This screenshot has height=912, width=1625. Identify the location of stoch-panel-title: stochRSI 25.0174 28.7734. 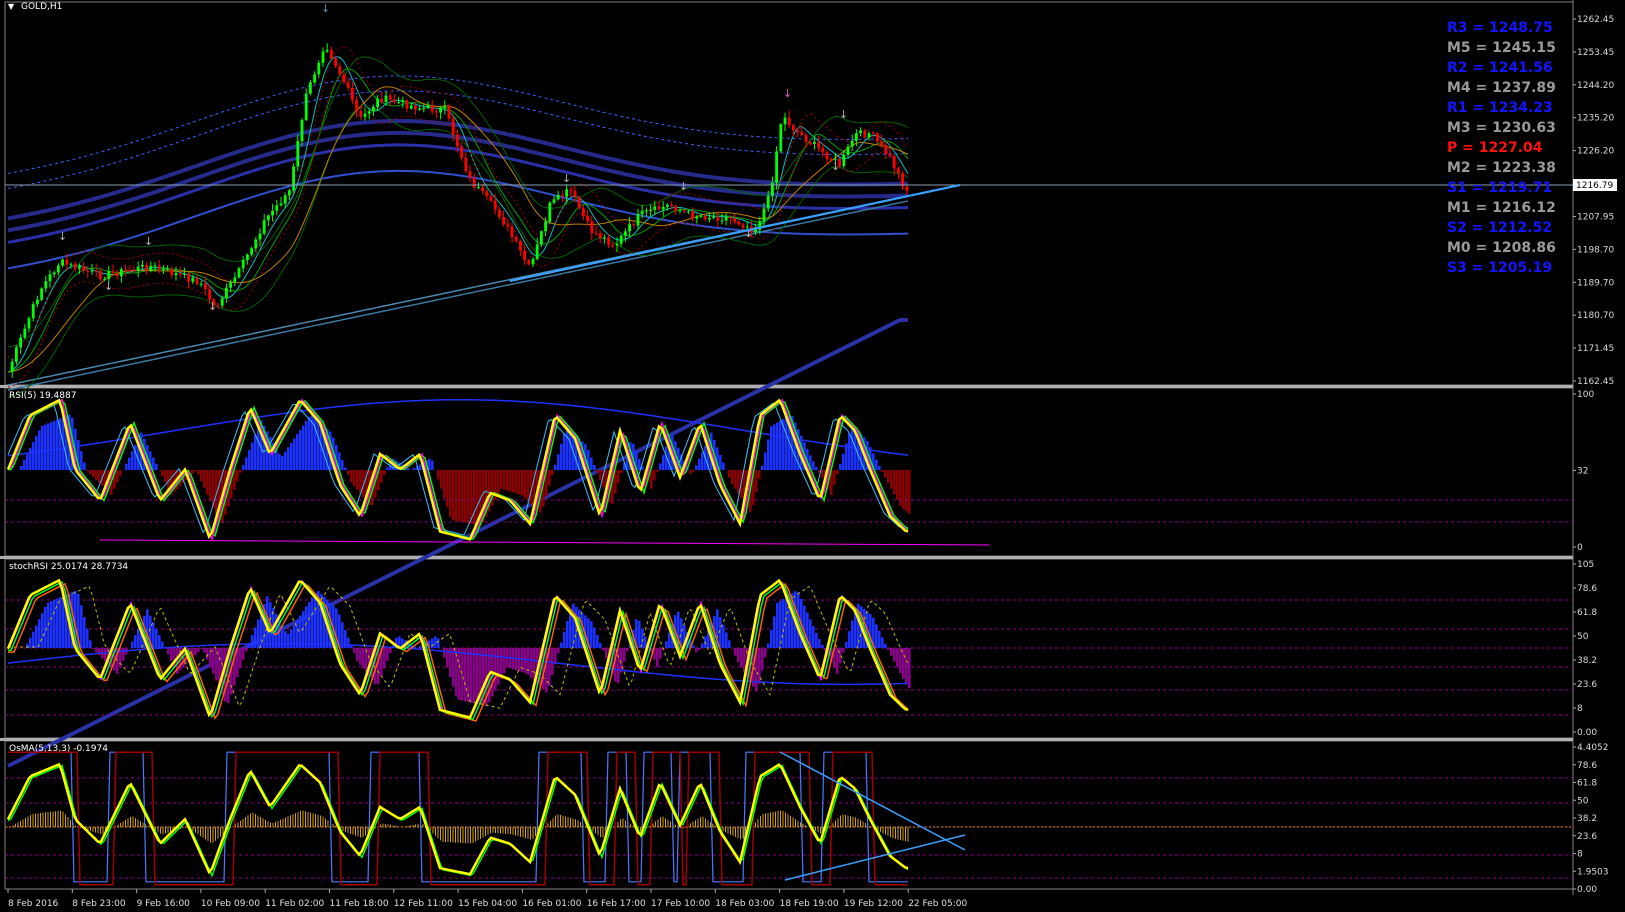
(68, 567).